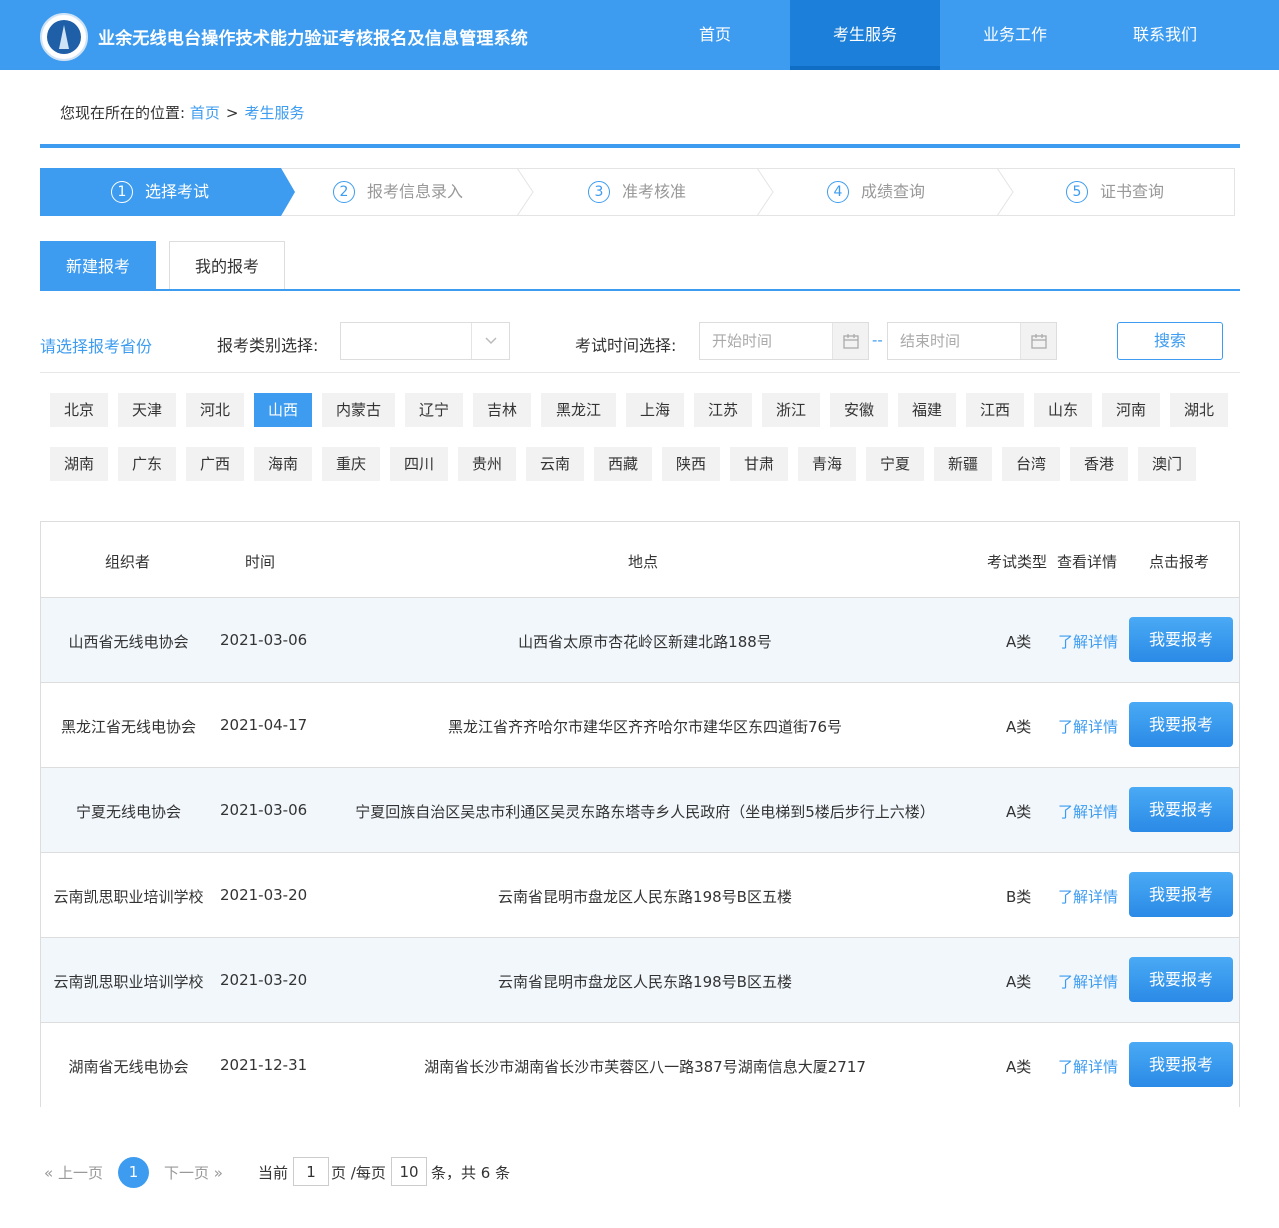 The width and height of the screenshot is (1279, 1228). What do you see at coordinates (409, 1171) in the screenshot?
I see `per-page-input` at bounding box center [409, 1171].